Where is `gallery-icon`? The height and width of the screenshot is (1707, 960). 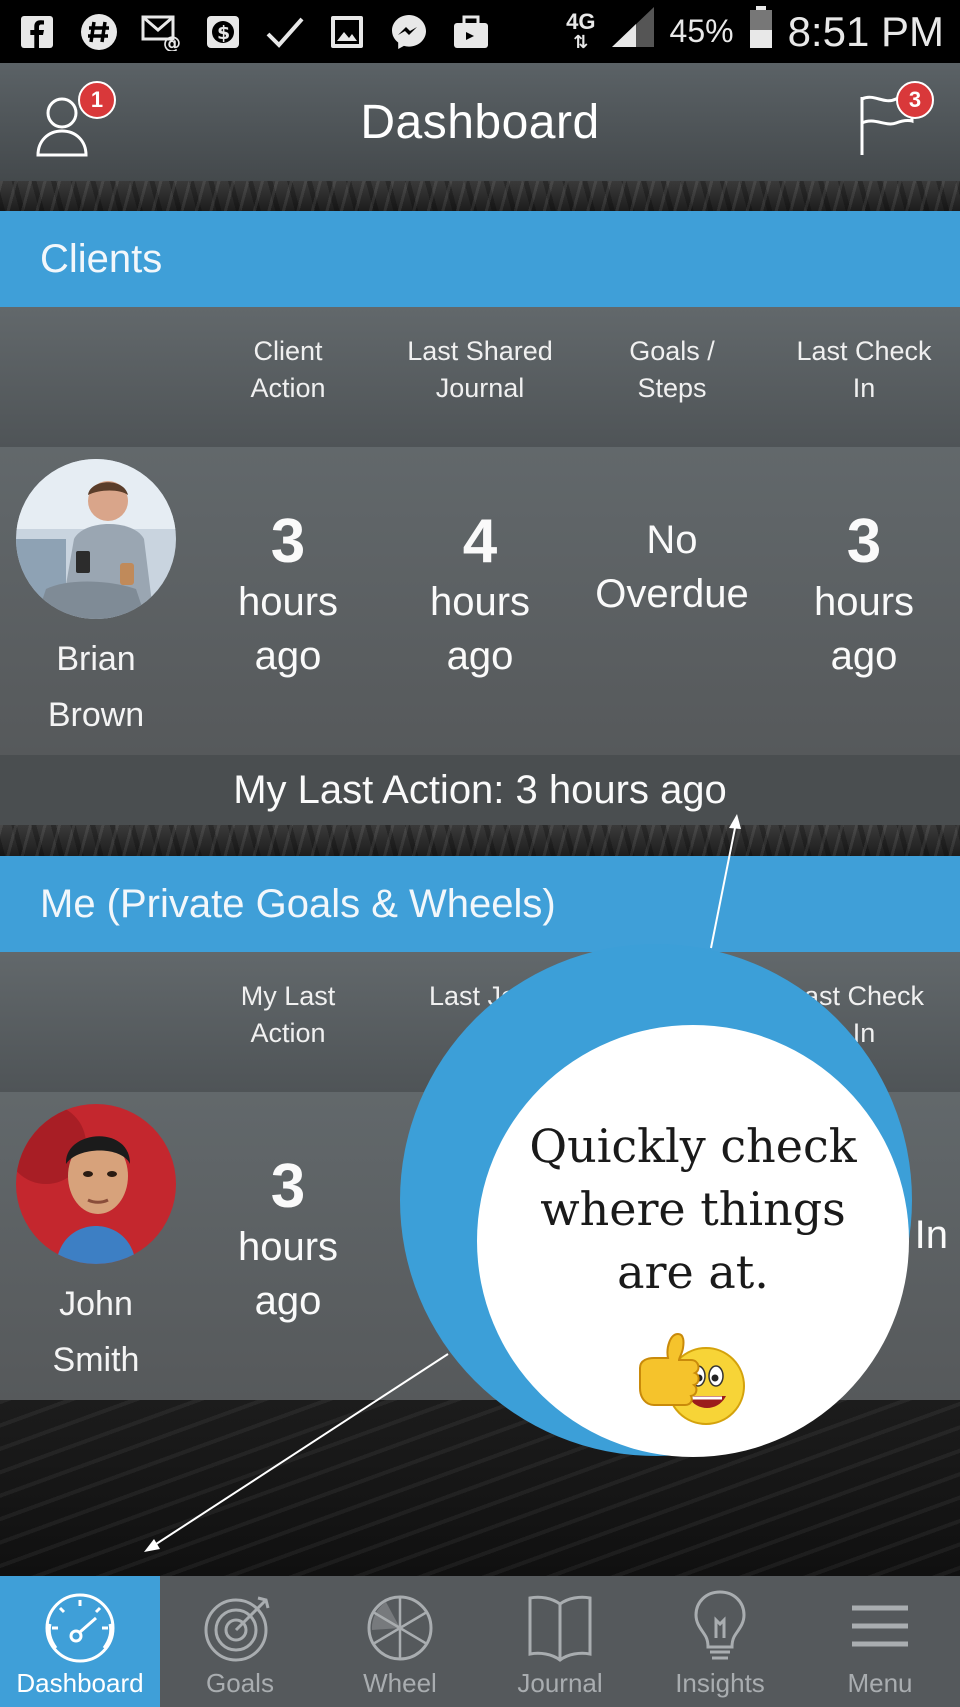
gallery-icon is located at coordinates (347, 32).